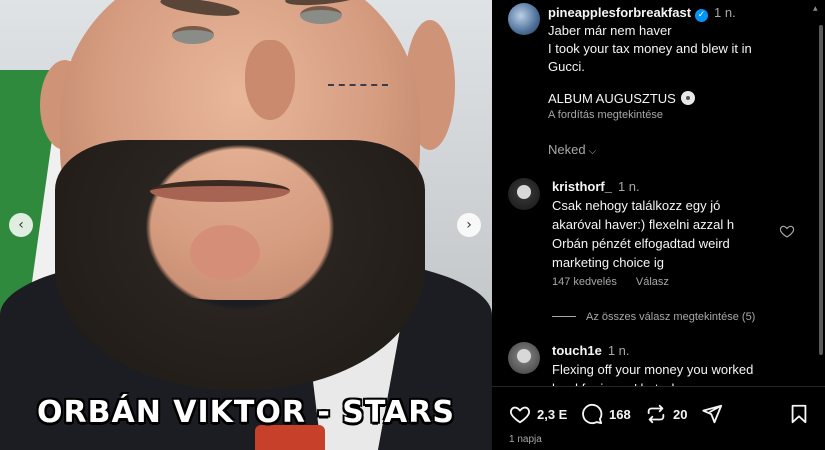 Image resolution: width=825 pixels, height=450 pixels. I want to click on save-button, so click(799, 414).